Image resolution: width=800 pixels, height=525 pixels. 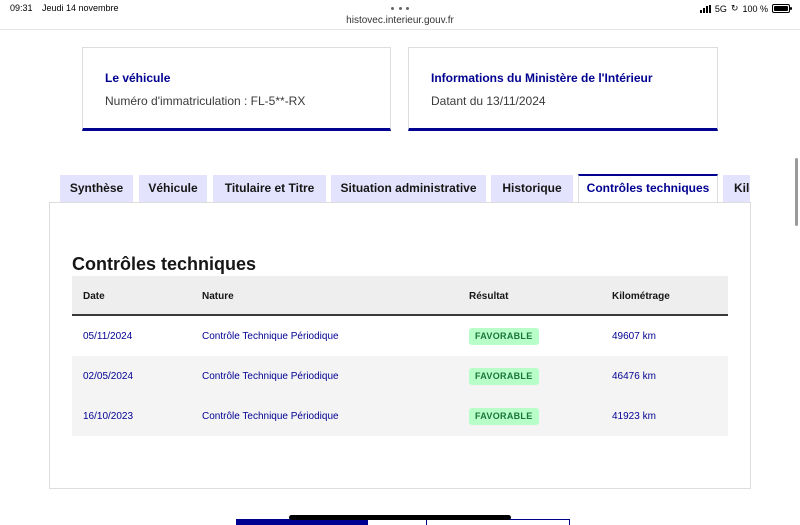 What do you see at coordinates (164, 264) in the screenshot?
I see `section-title: Contrôles techniques` at bounding box center [164, 264].